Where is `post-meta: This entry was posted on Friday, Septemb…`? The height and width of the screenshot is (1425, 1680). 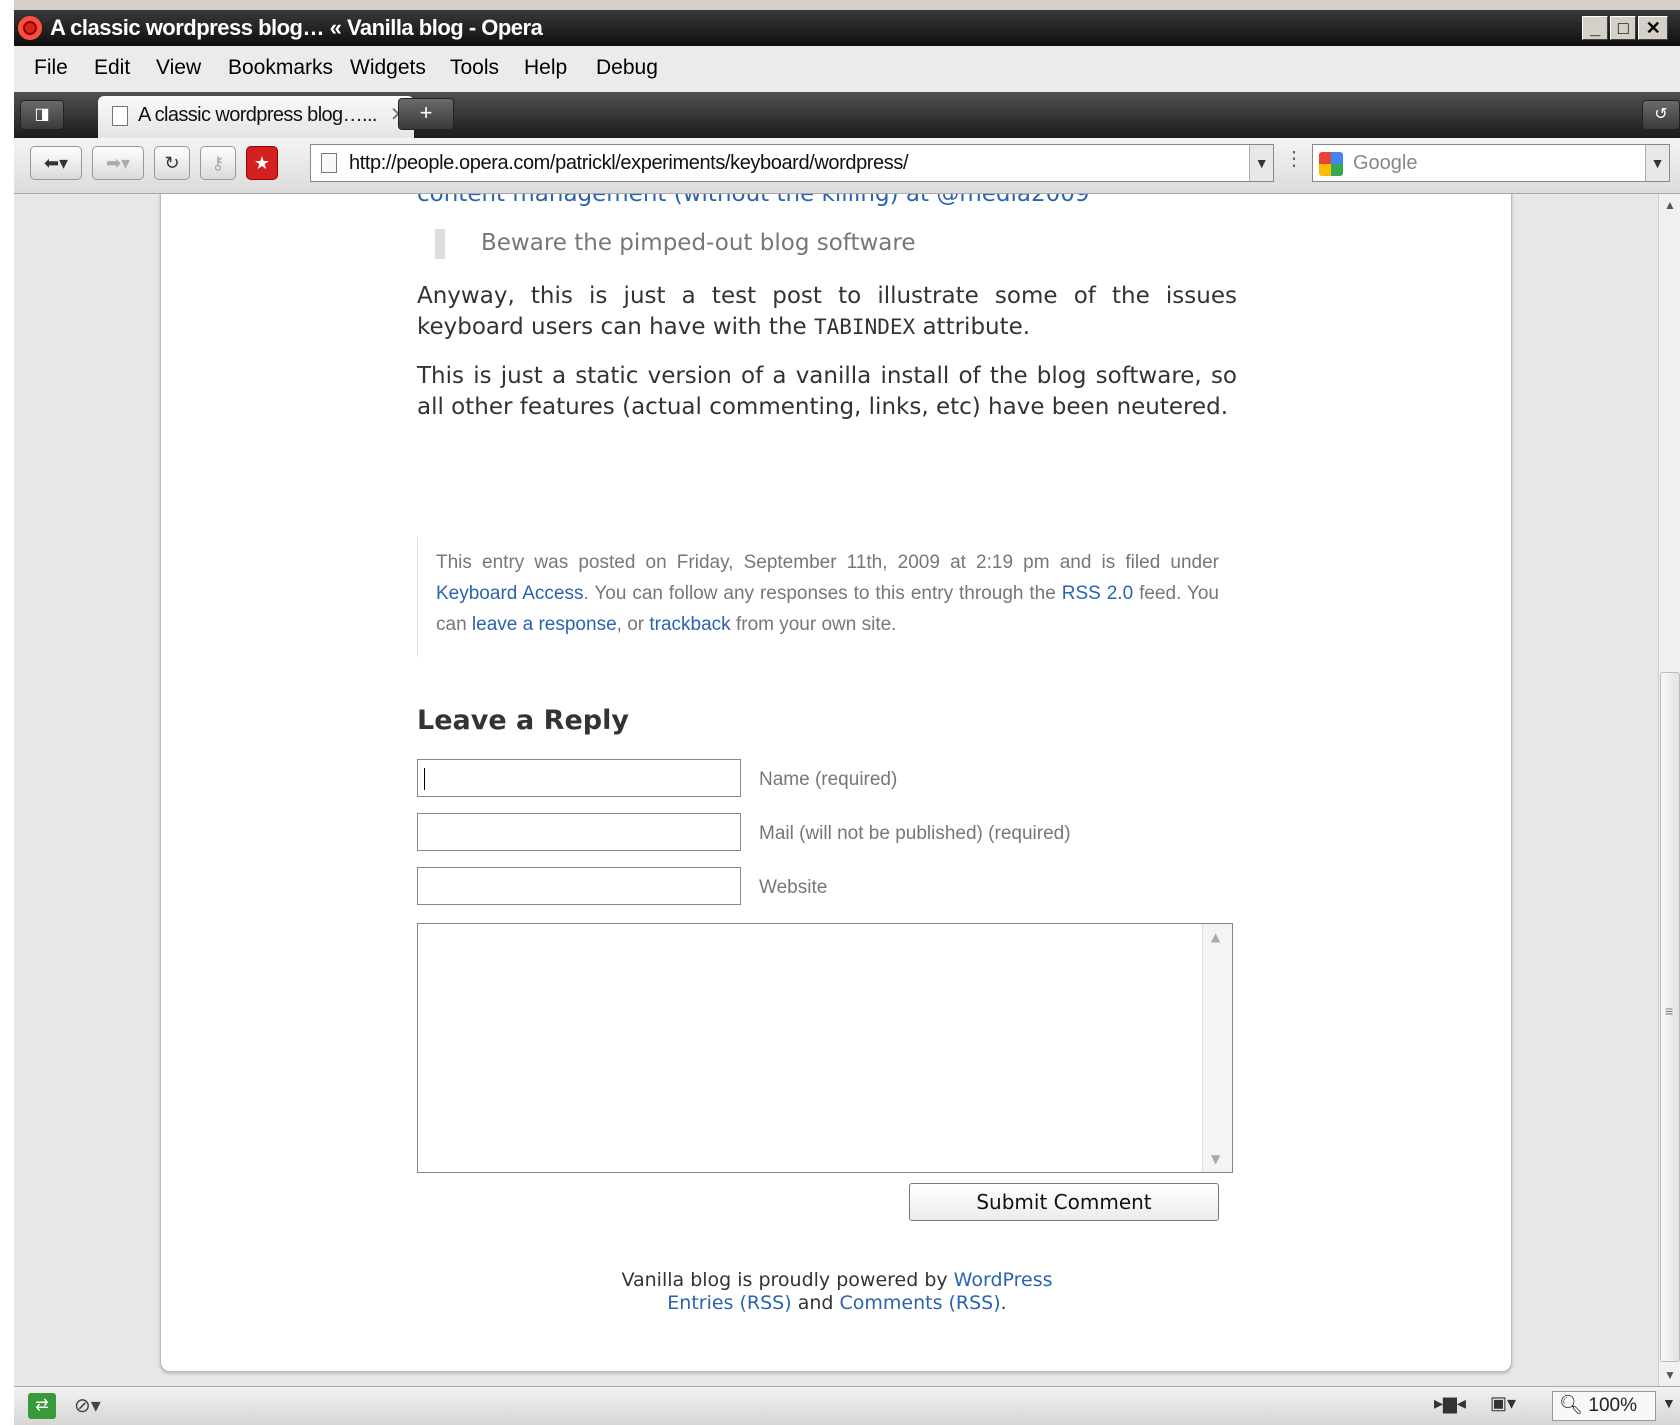 post-meta: This entry was posted on Friday, Septemb… is located at coordinates (827, 597).